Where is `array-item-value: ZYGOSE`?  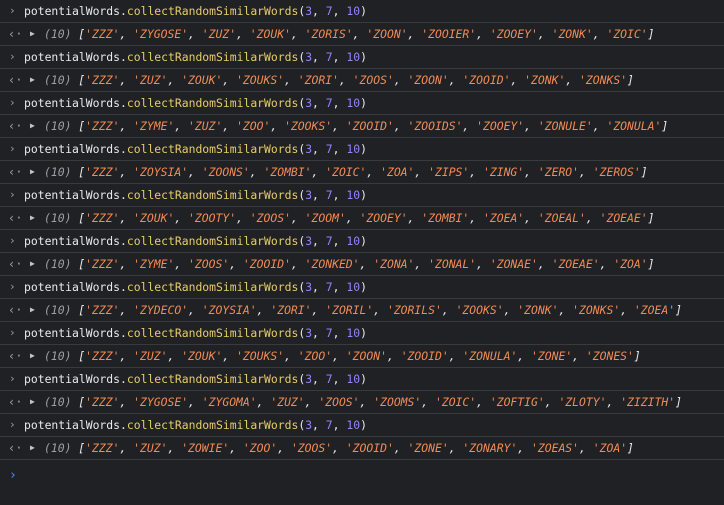
array-item-value: ZYGOSE is located at coordinates (161, 34).